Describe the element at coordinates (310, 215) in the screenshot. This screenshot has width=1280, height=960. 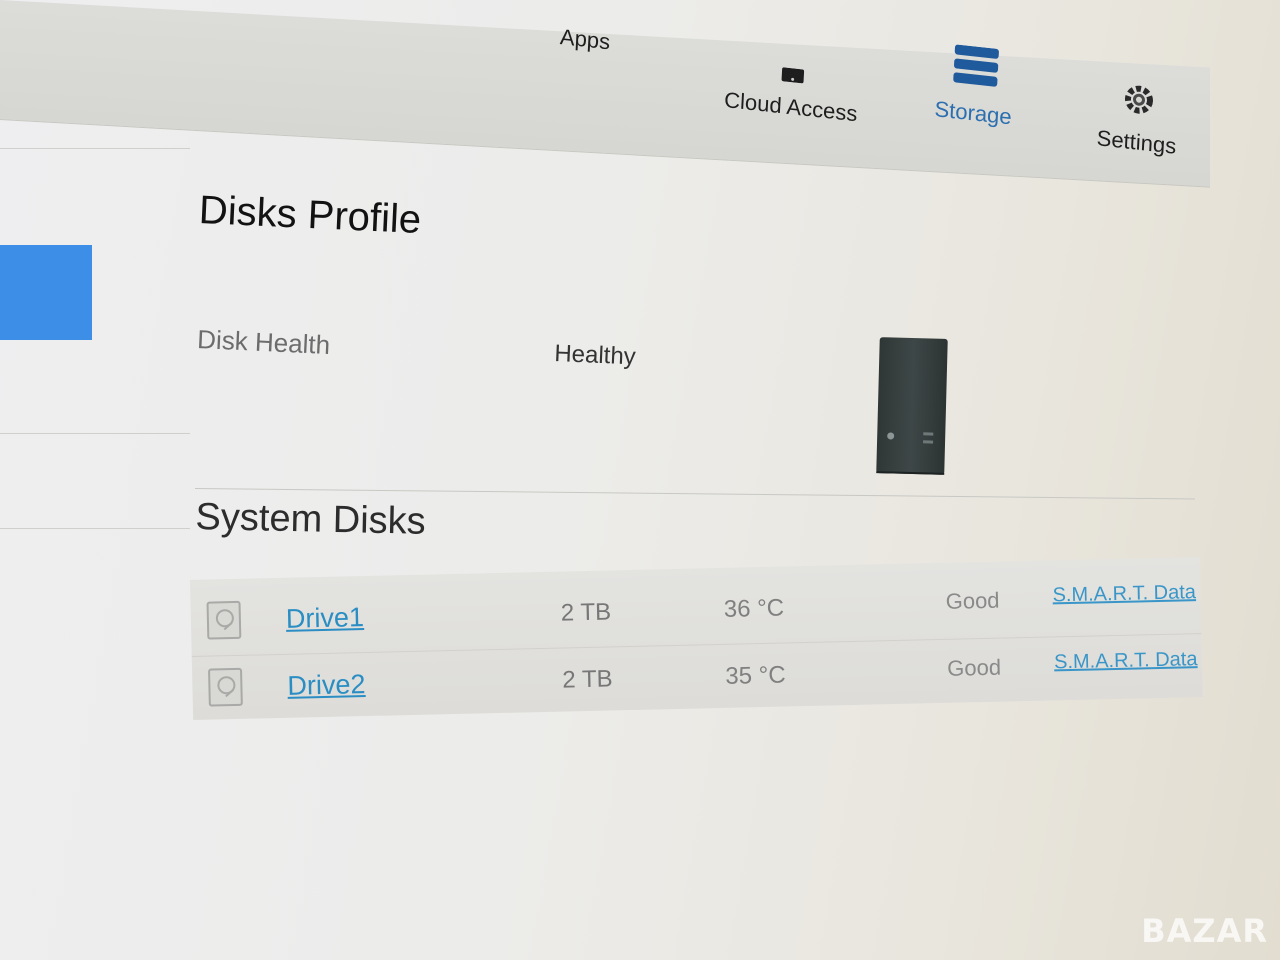
I see `page-title: Disks Profile` at that location.